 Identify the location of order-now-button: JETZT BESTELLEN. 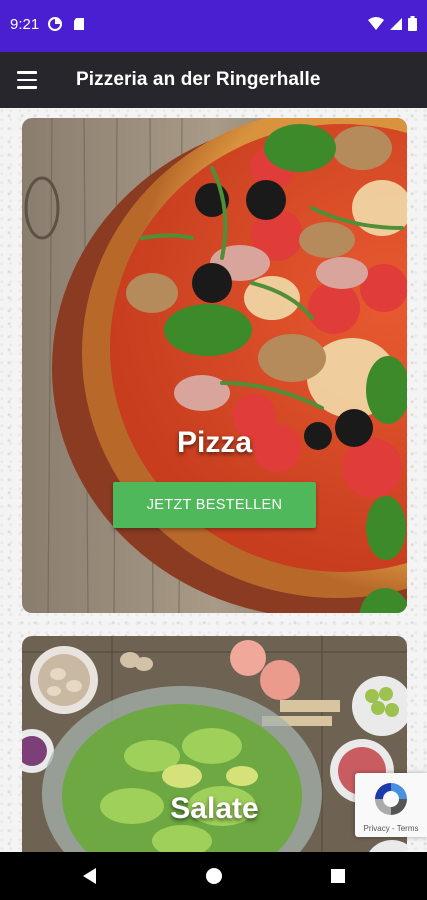
(214, 505).